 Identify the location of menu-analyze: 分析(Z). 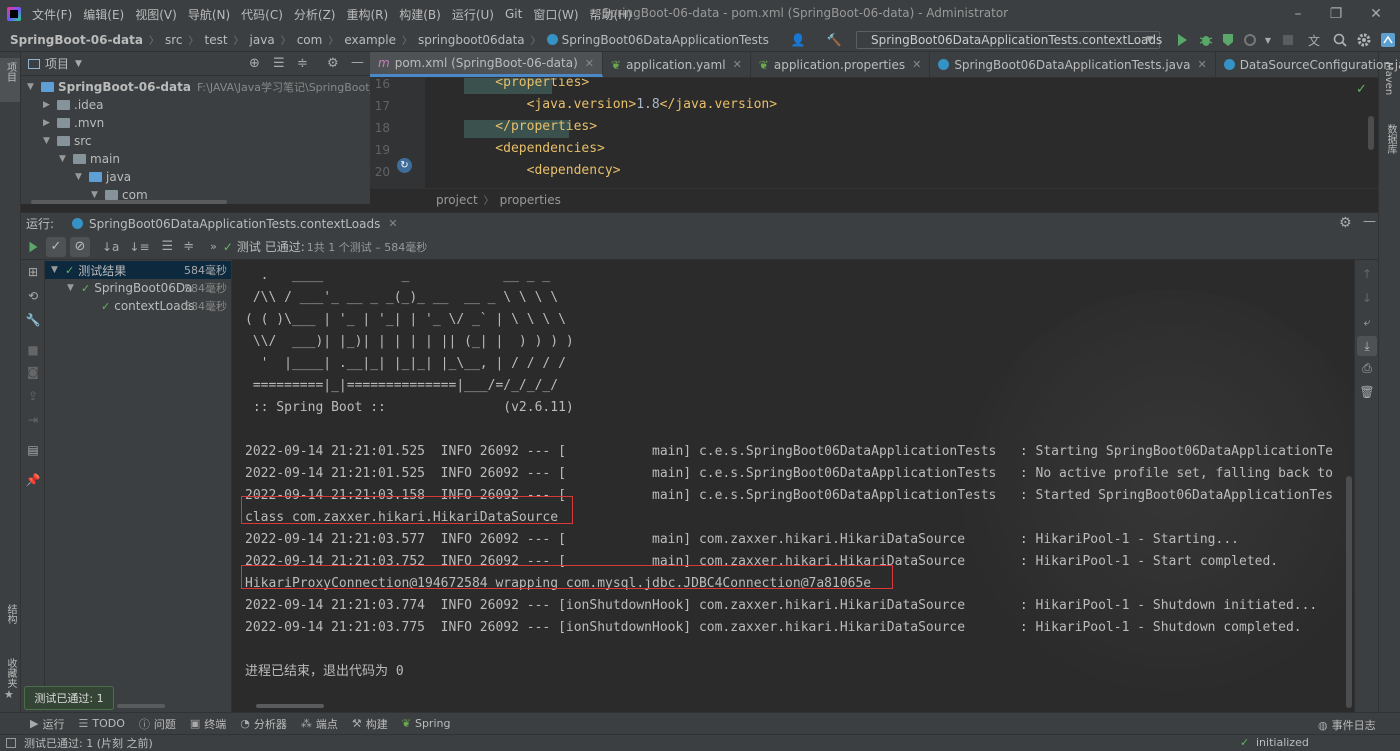
(315, 14).